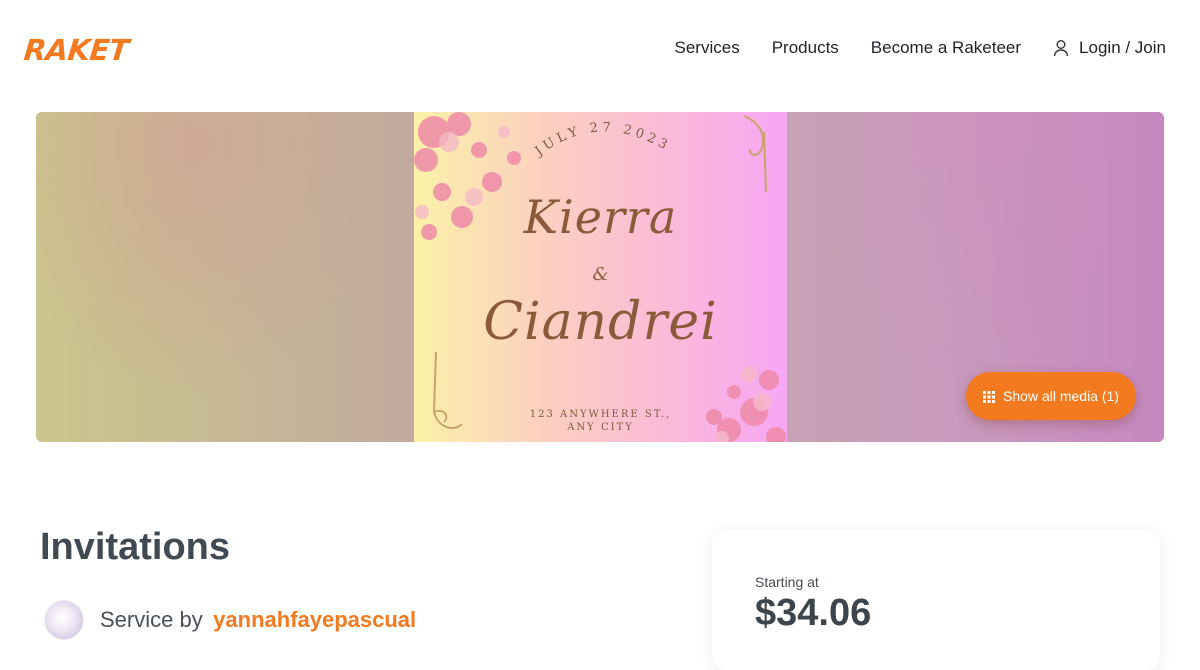  Describe the element at coordinates (151, 619) in the screenshot. I see `service-by-label: Service by` at that location.